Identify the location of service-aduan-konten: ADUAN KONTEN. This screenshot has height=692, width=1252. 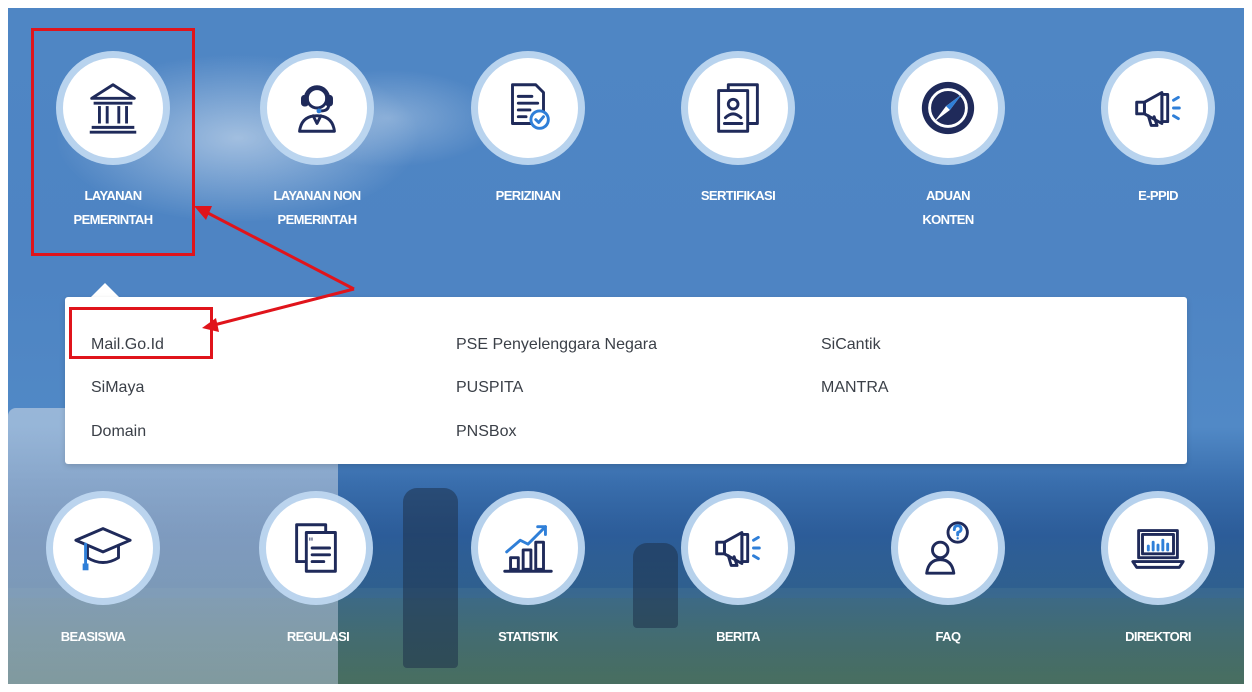
(948, 143).